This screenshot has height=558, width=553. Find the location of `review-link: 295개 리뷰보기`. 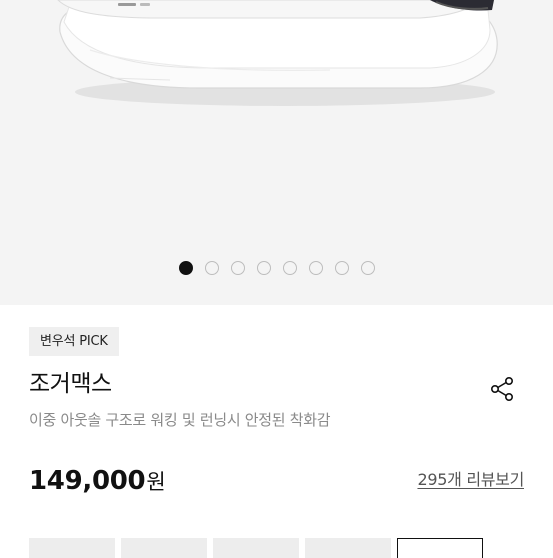

review-link: 295개 리뷰보기 is located at coordinates (470, 480).